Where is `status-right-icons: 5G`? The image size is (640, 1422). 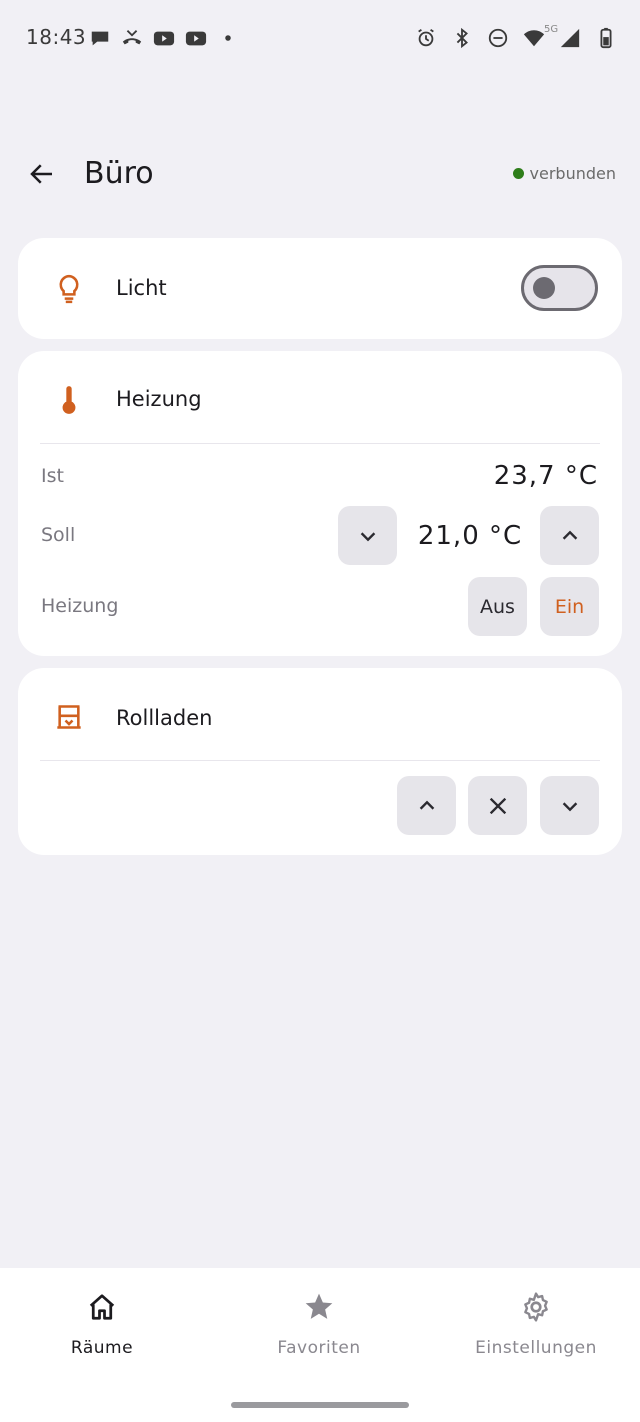 status-right-icons: 5G is located at coordinates (516, 37).